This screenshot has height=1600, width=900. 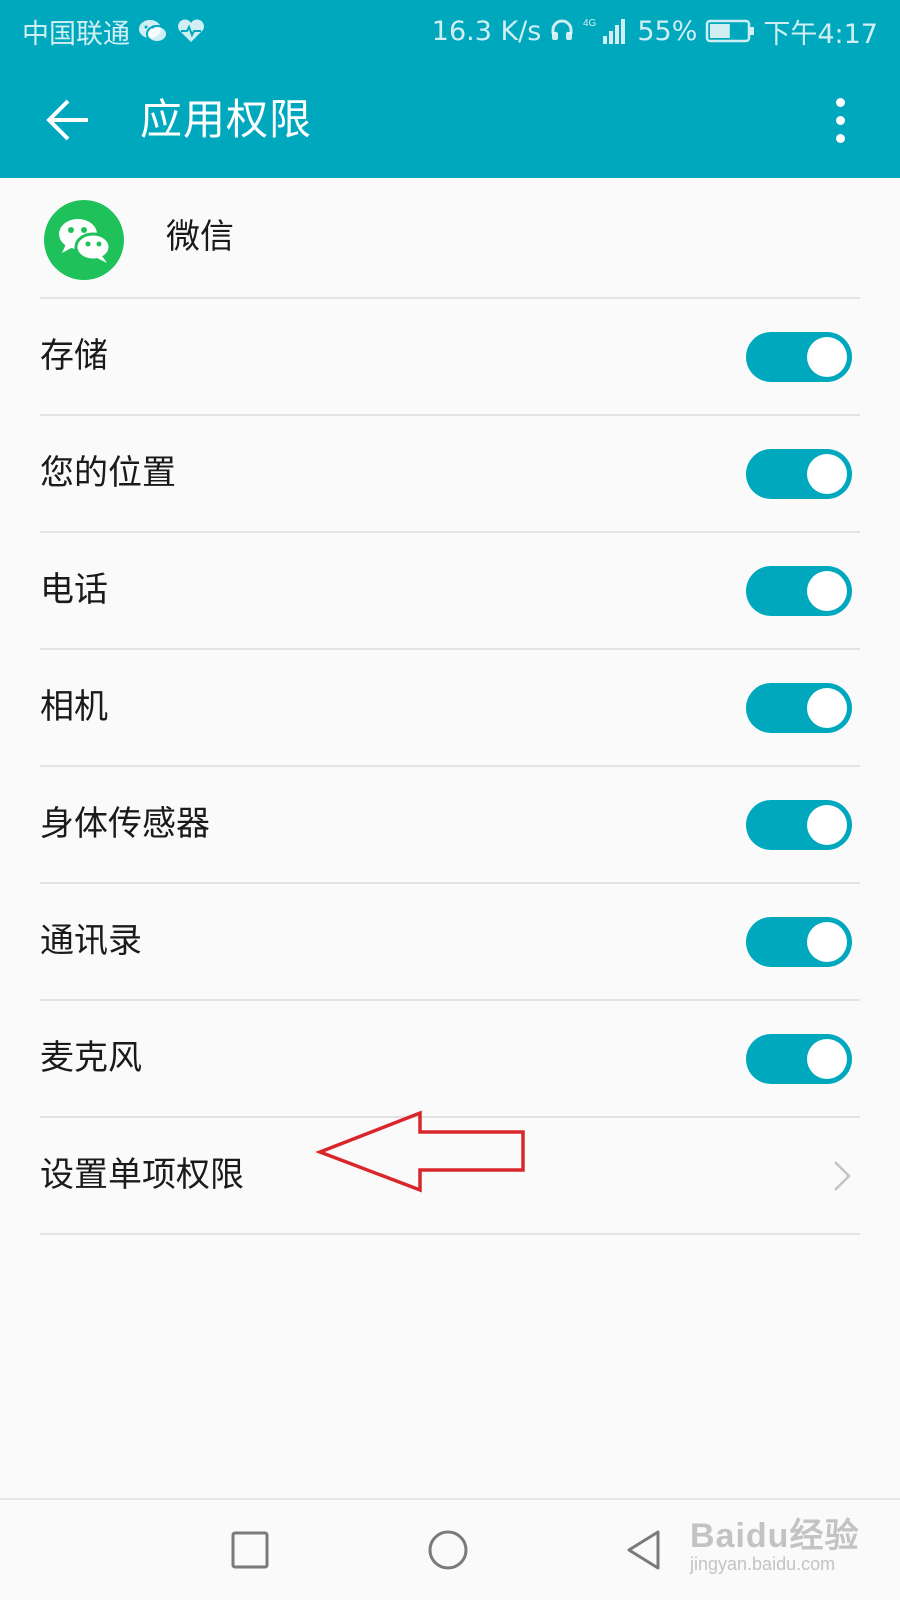 I want to click on status-time: 下午4:17, so click(x=820, y=34).